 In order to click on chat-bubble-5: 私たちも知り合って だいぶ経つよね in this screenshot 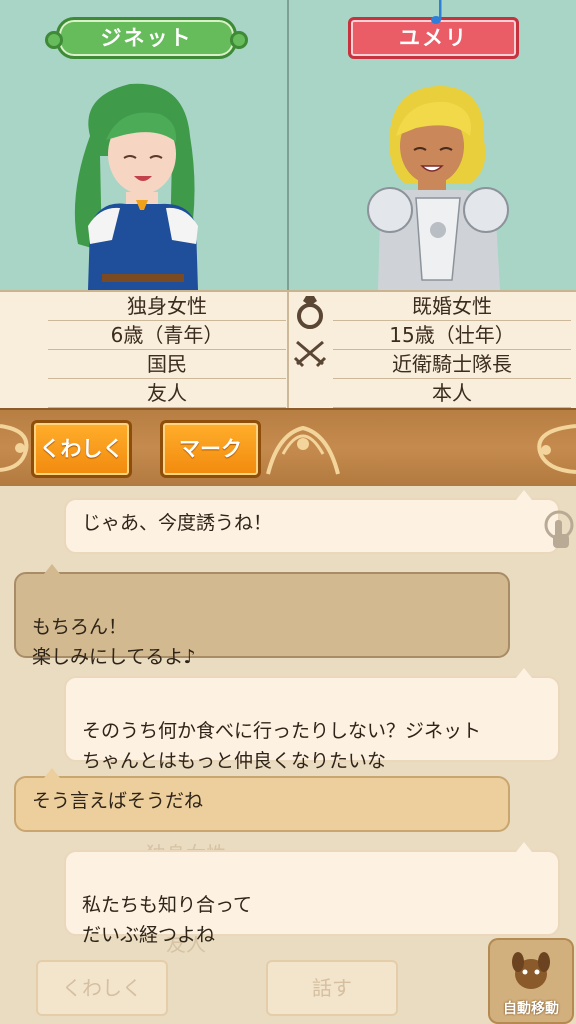, I will do `click(312, 894)`.